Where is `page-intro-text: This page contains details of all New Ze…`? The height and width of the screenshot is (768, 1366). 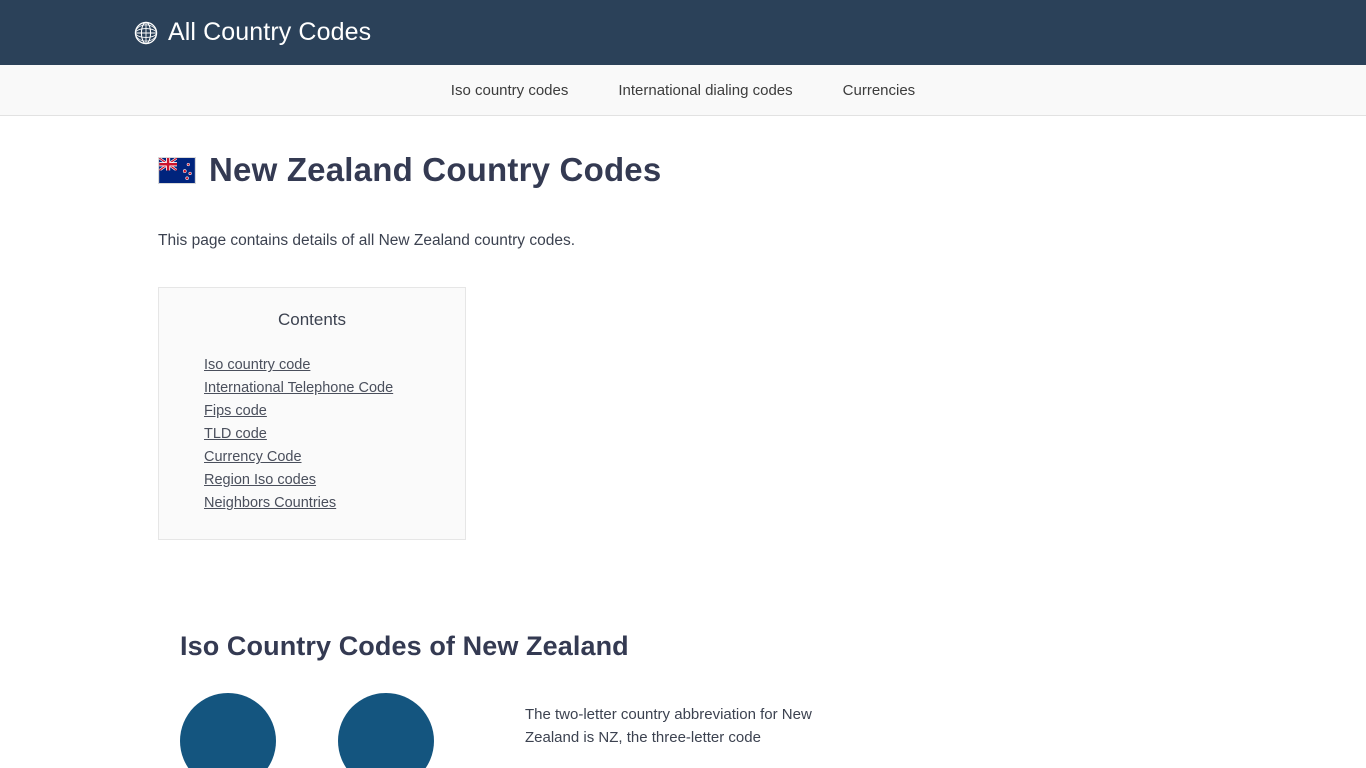
page-intro-text: This page contains details of all New Ze… is located at coordinates (367, 241).